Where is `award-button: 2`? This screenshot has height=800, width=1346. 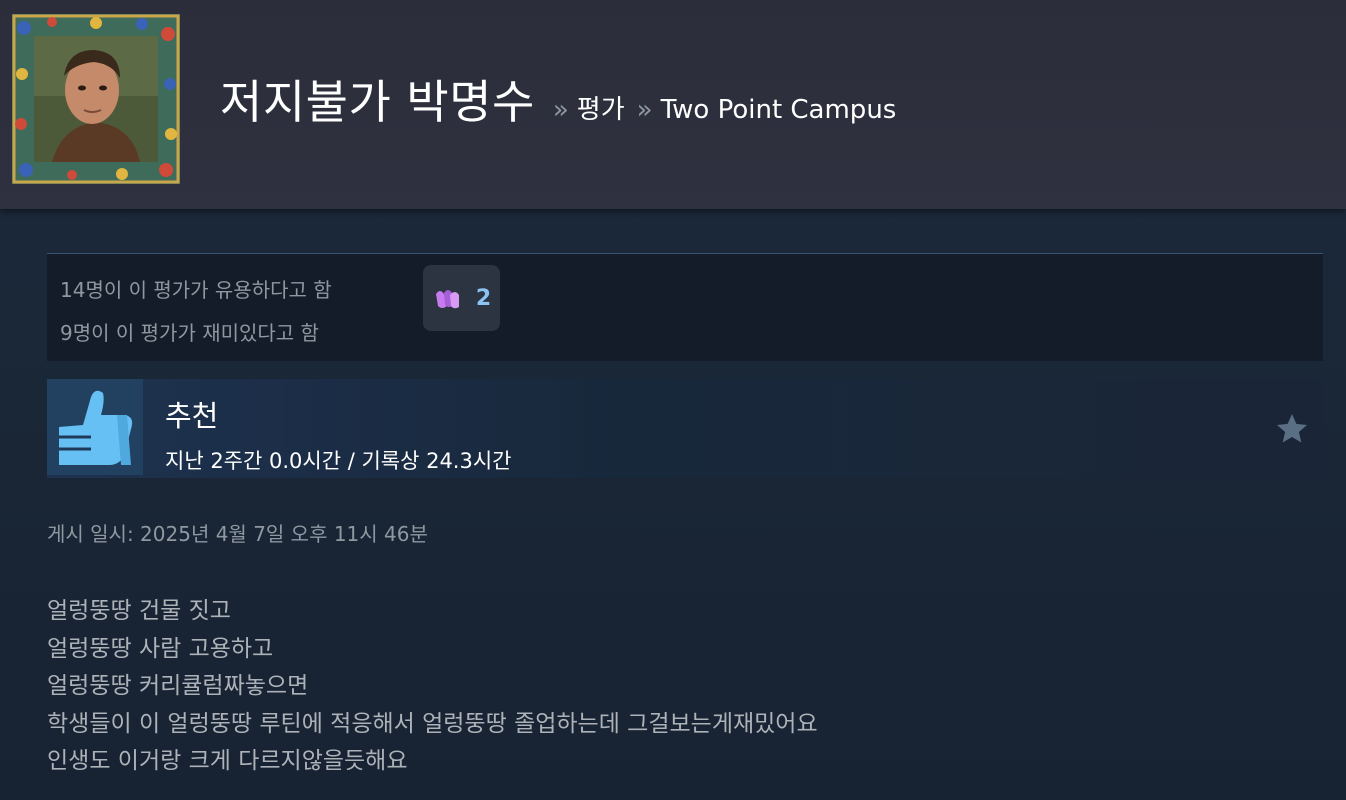
award-button: 2 is located at coordinates (461, 298).